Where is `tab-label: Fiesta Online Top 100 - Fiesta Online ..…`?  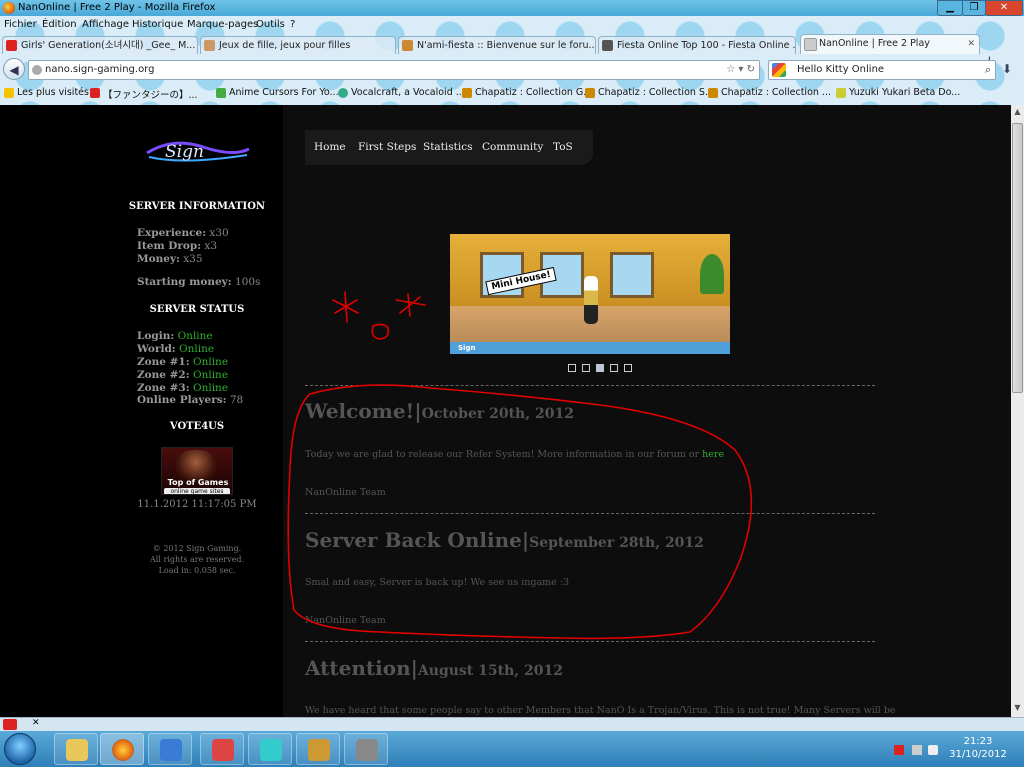 tab-label: Fiesta Online Top 100 - Fiesta Online ..… is located at coordinates (706, 45).